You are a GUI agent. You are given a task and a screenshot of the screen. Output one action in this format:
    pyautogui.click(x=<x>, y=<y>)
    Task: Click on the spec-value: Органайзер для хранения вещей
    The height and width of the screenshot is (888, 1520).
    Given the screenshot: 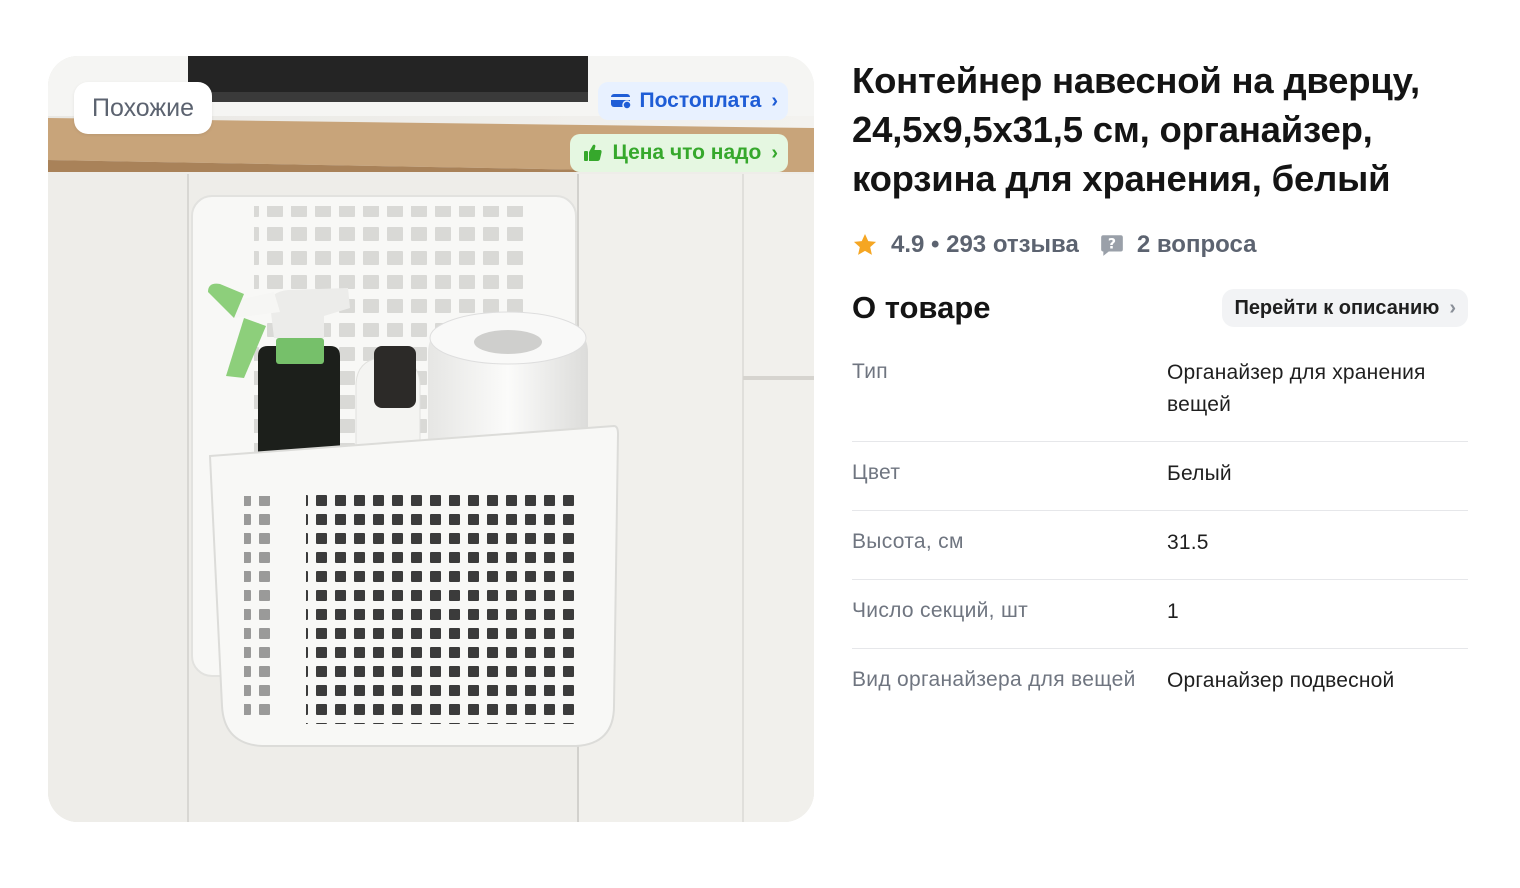 What is the action you would take?
    pyautogui.click(x=1296, y=388)
    